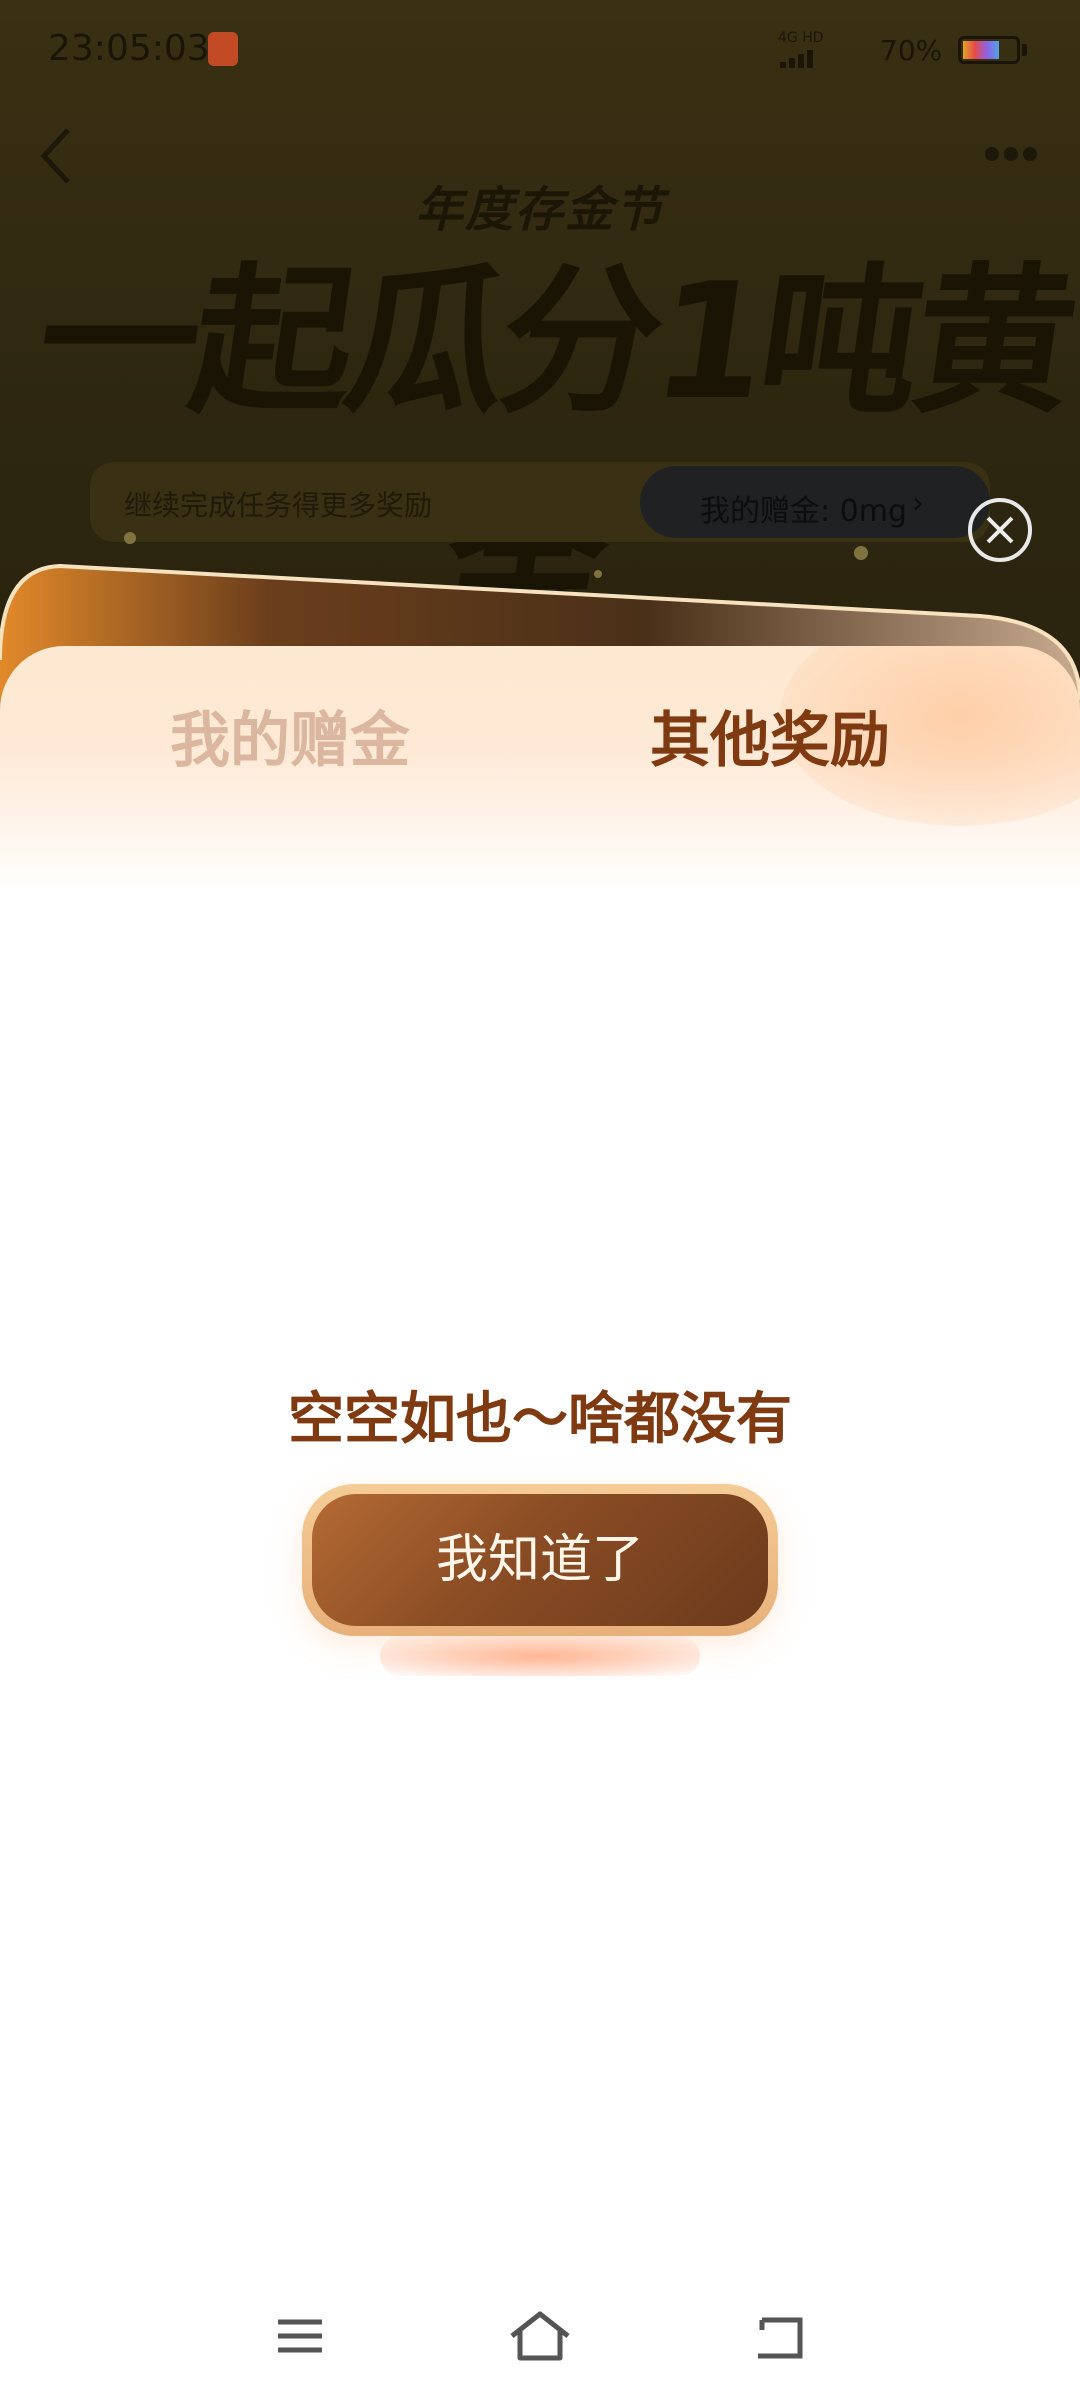 The height and width of the screenshot is (2400, 1080). What do you see at coordinates (1024, 50) in the screenshot?
I see `battery-tip` at bounding box center [1024, 50].